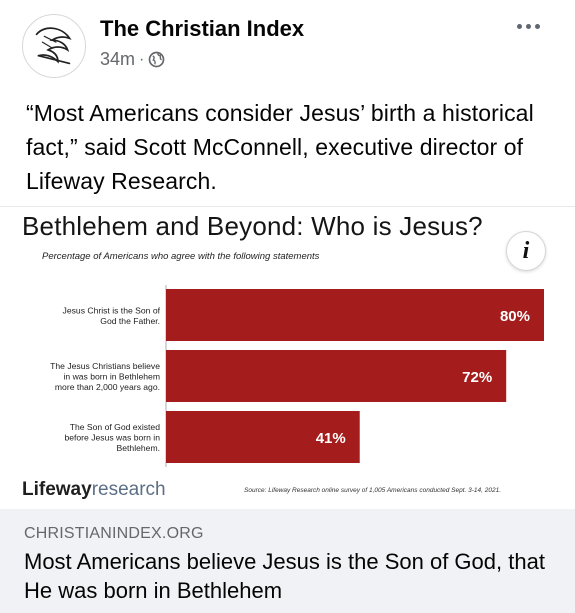 The image size is (575, 613). I want to click on chart-value-label: 41%, so click(331, 438).